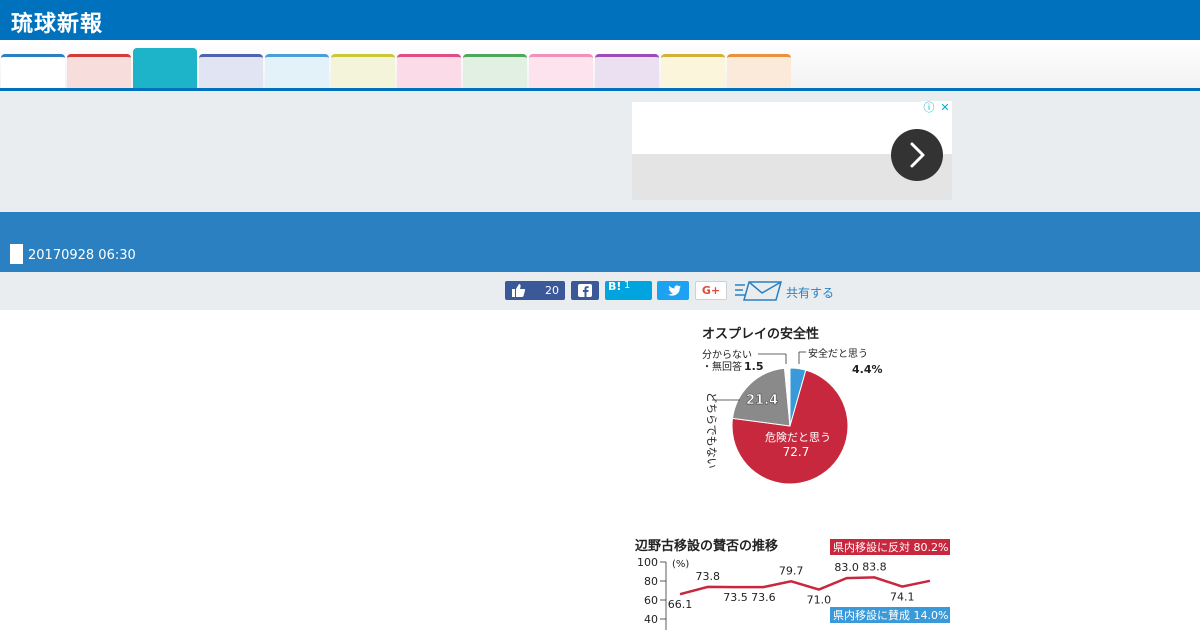 The image size is (1200, 630). Describe the element at coordinates (929, 108) in the screenshot. I see `ad-info-icon: ⓘ` at that location.